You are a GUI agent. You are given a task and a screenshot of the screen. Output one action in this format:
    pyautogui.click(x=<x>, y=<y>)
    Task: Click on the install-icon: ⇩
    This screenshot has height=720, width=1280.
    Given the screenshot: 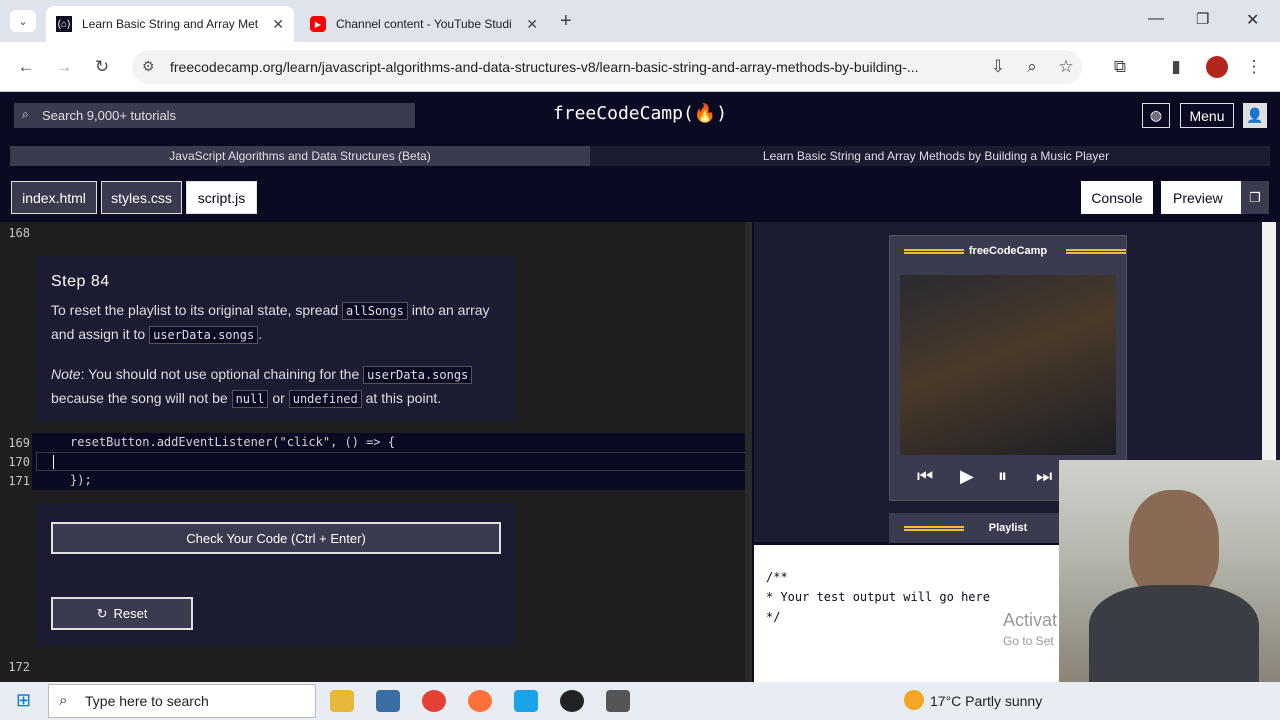 What is the action you would take?
    pyautogui.click(x=998, y=67)
    